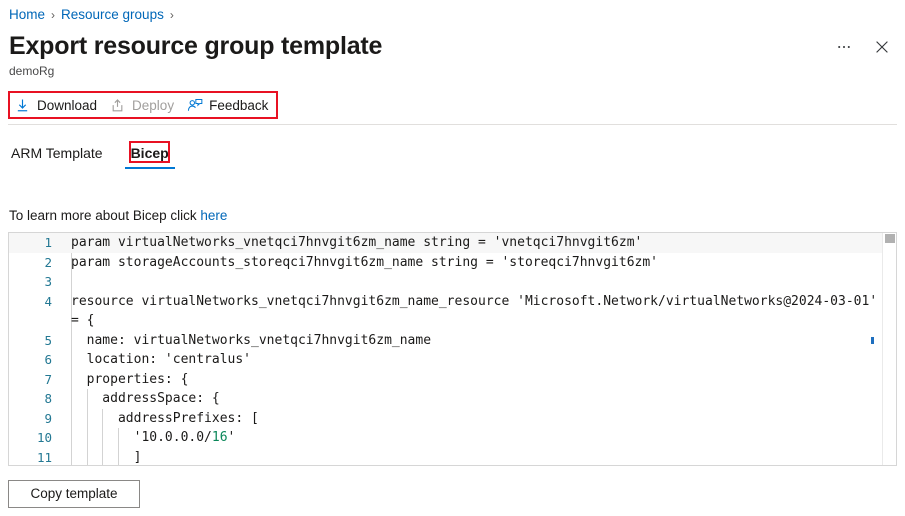 Image resolution: width=905 pixels, height=516 pixels. Describe the element at coordinates (112, 15) in the screenshot. I see `breadcrumb-item-resource-groups: Resource groups` at that location.